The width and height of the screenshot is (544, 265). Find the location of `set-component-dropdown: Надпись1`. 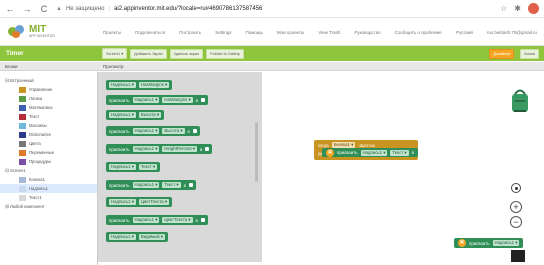

set-component-dropdown: Надпись1 is located at coordinates (374, 152).